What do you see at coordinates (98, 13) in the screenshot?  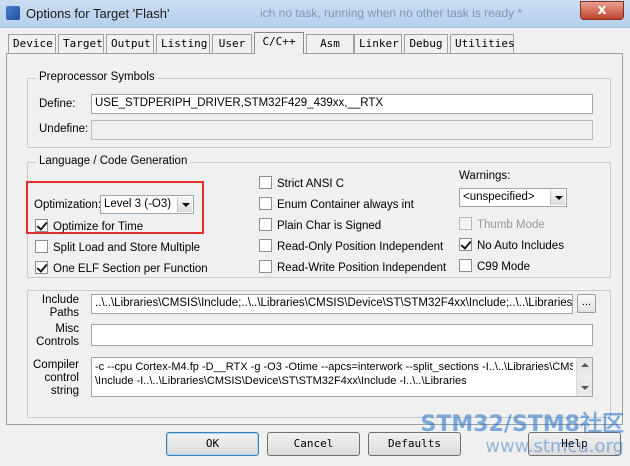 I see `window-title: Options for Target 'Flash'` at bounding box center [98, 13].